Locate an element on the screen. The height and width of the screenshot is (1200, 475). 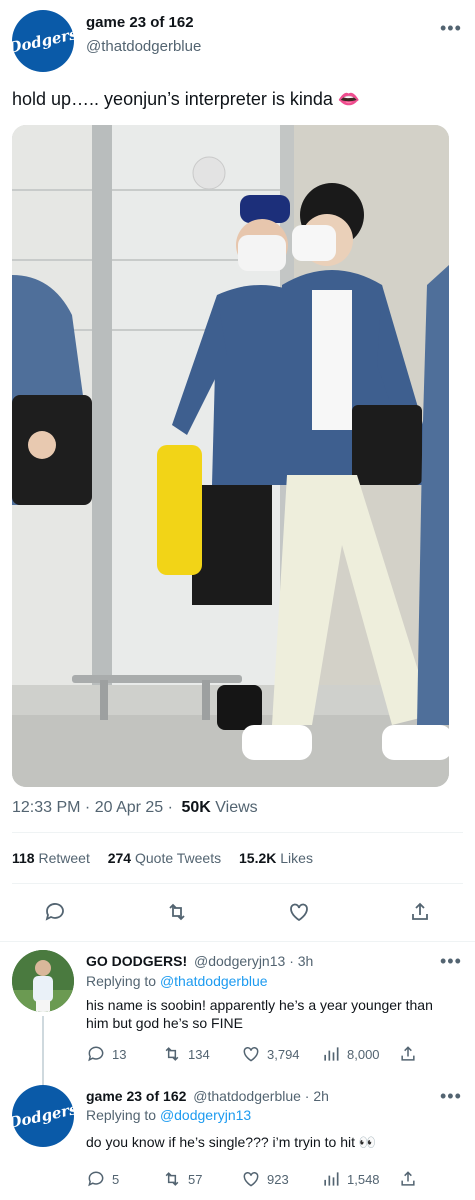
like-count-button: 923 is located at coordinates (265, 1179).